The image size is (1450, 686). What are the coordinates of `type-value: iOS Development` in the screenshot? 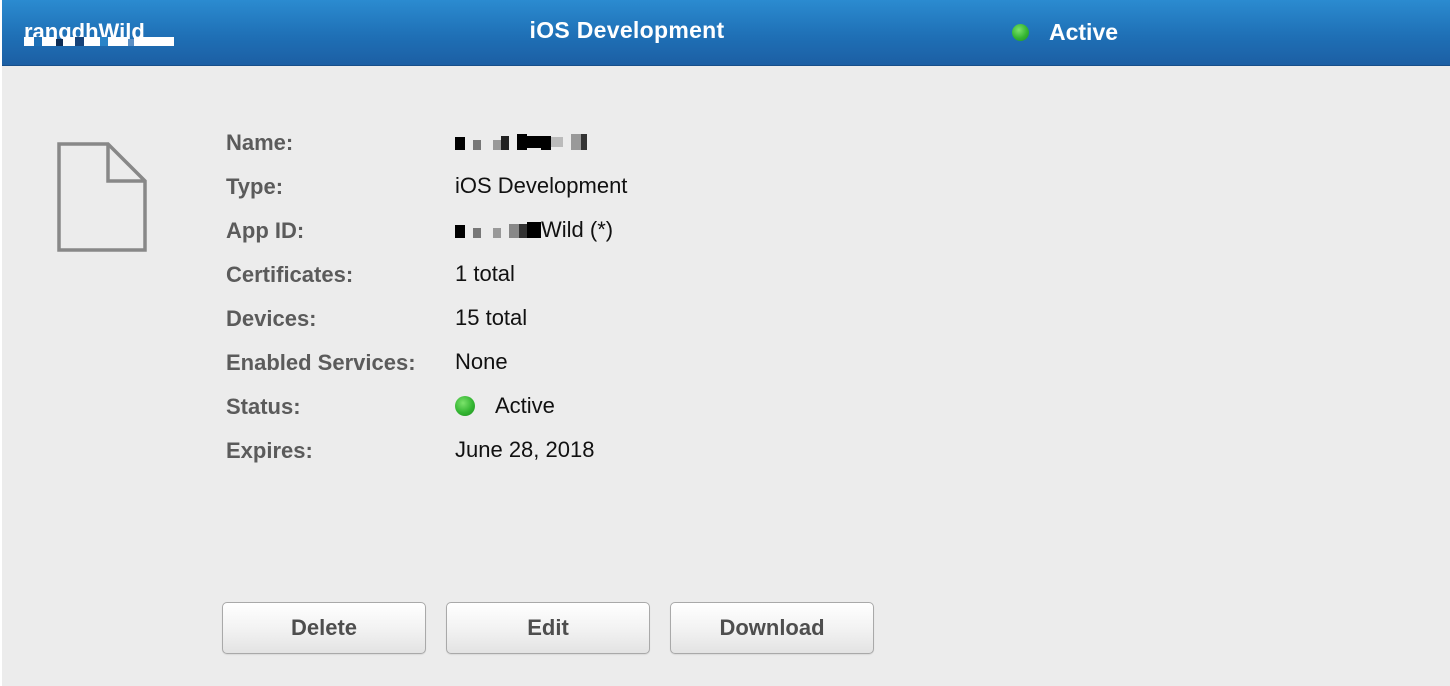 It's located at (541, 185).